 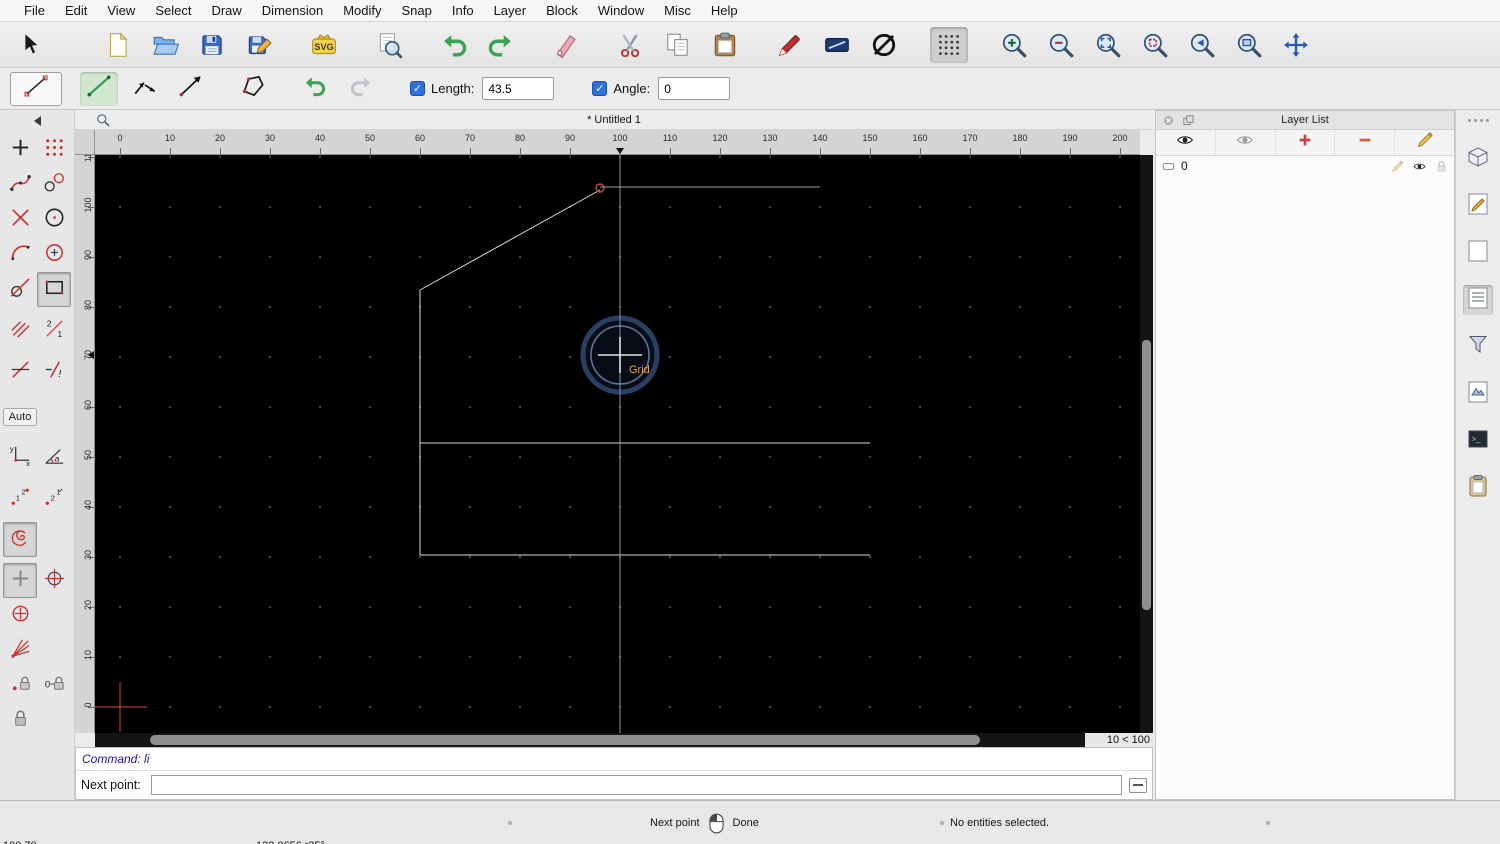 I want to click on draft-mode-button, so click(x=884, y=45).